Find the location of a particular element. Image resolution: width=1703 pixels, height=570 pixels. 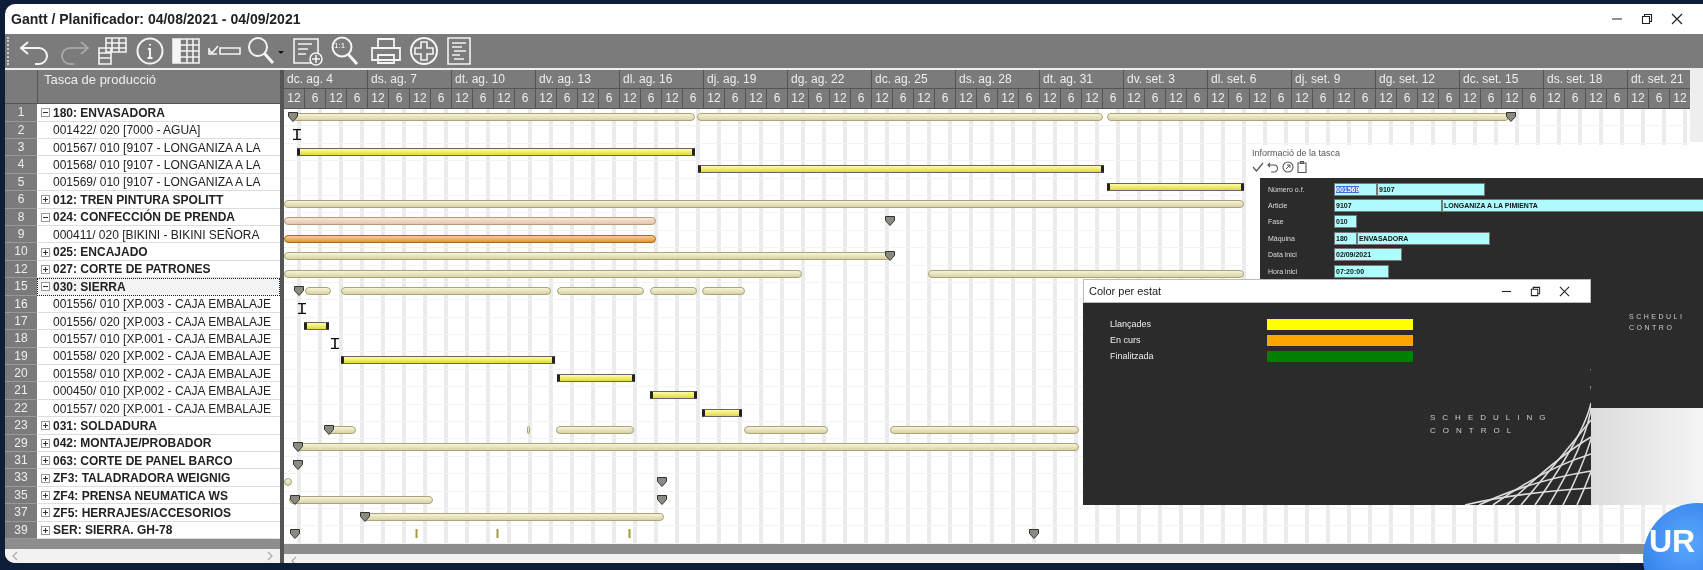

tree-row: ZF5: HERRAJES/ACCESORIOS is located at coordinates (158, 513).